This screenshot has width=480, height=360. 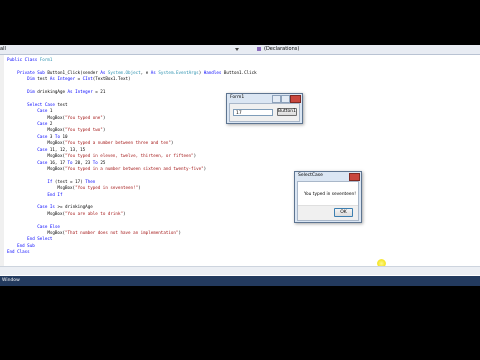 I want to click on class-name-dropdown-value: all, so click(x=3, y=49).